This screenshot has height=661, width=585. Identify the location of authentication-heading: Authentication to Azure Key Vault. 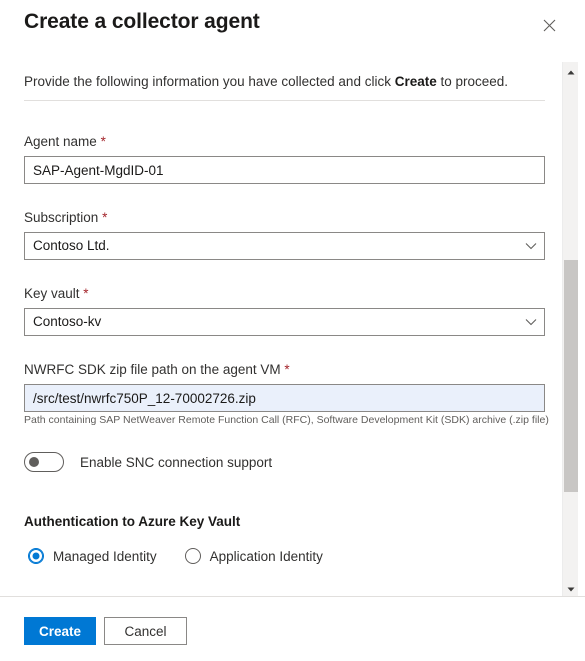
(132, 521).